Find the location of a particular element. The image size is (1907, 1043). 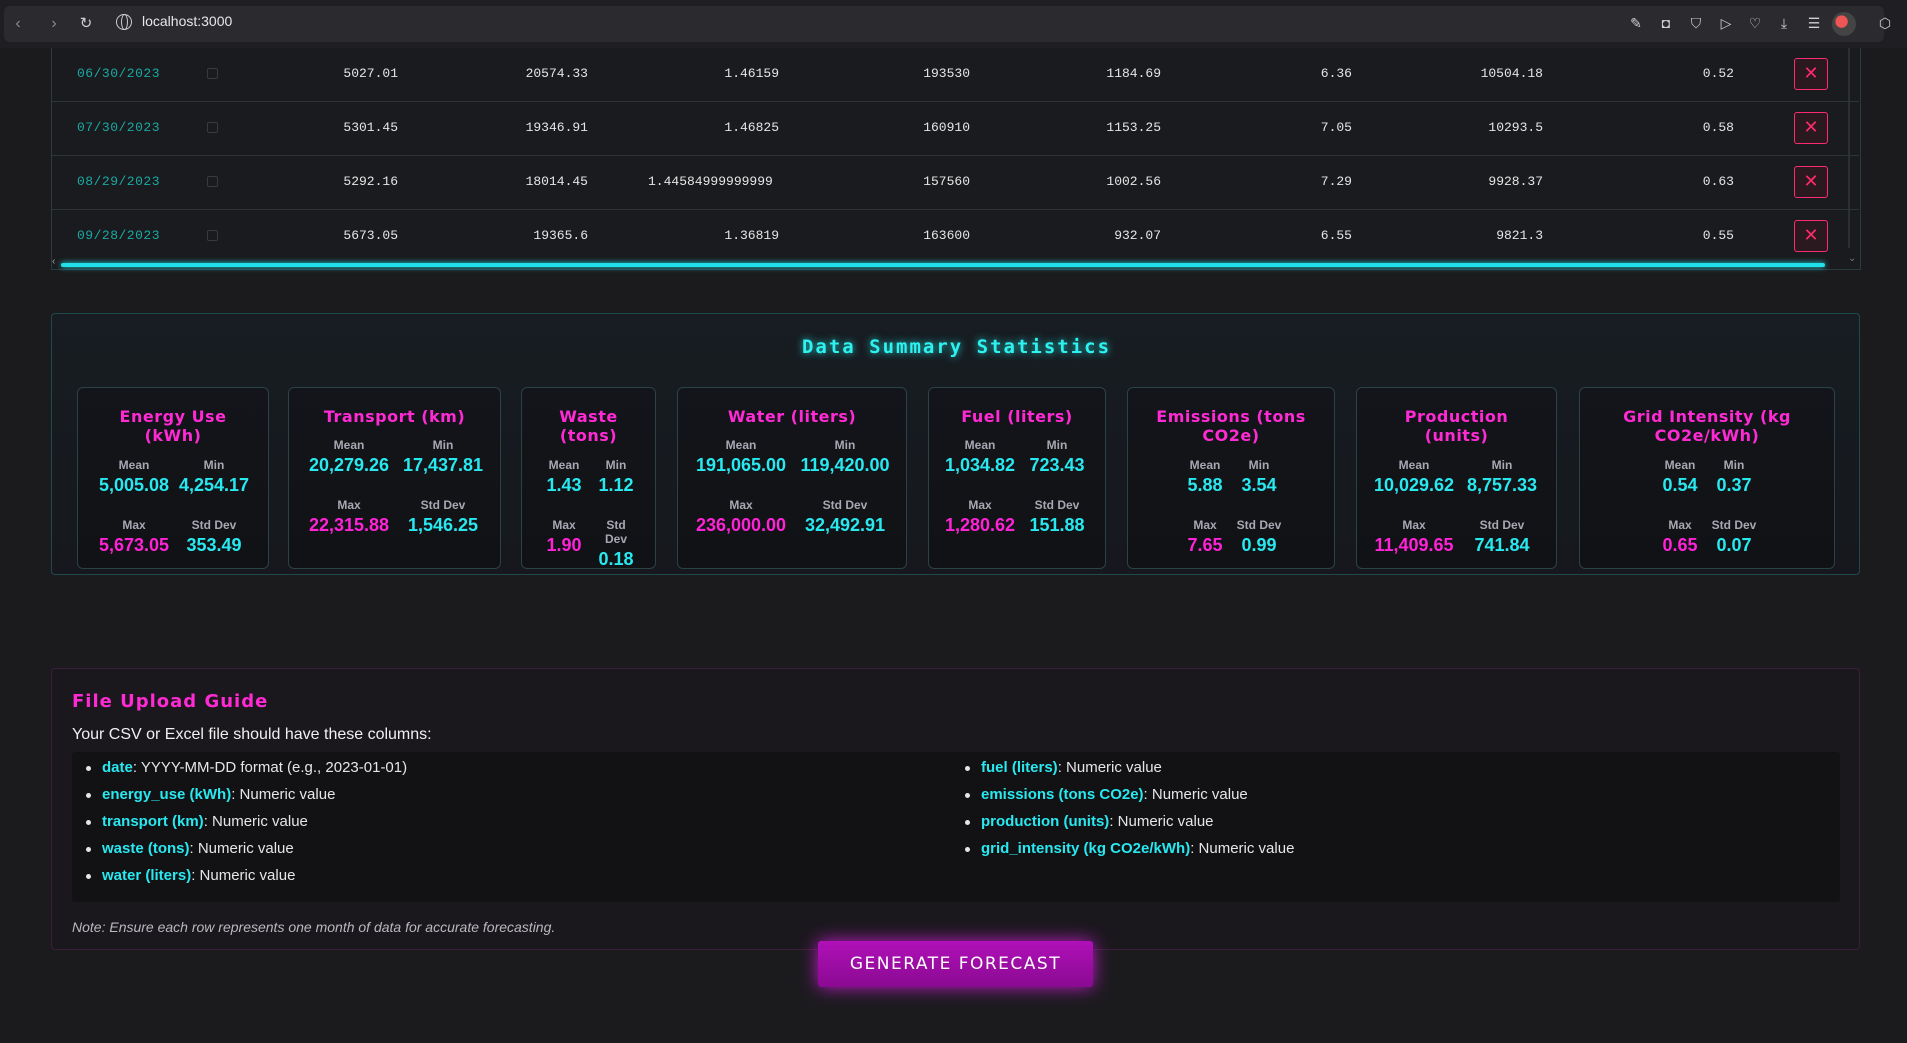

screenshot-icon: ◘ is located at coordinates (1666, 23).